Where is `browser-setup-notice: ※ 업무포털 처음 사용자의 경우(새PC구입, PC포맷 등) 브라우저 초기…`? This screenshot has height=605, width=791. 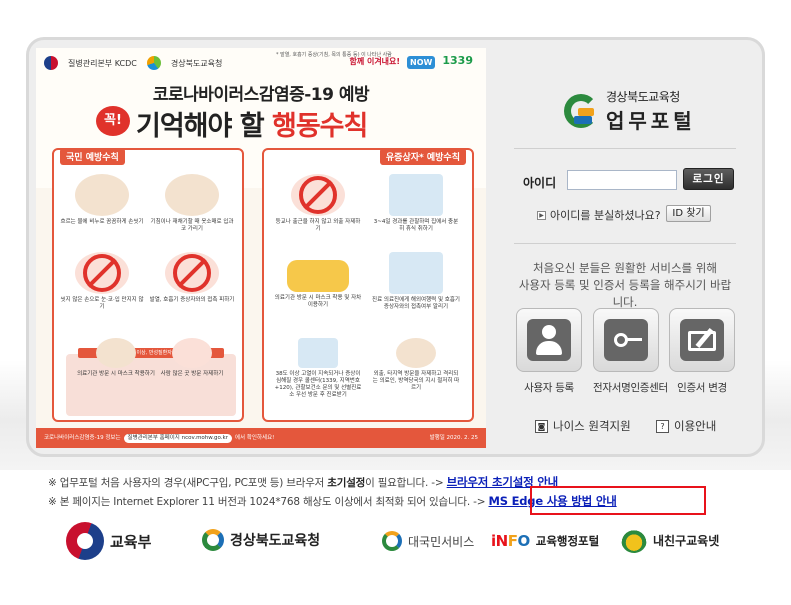
browser-setup-notice: ※ 업무포털 처음 사용자의 경우(새PC구입, PC포맷 등) 브라우저 초기… is located at coordinates (303, 482).